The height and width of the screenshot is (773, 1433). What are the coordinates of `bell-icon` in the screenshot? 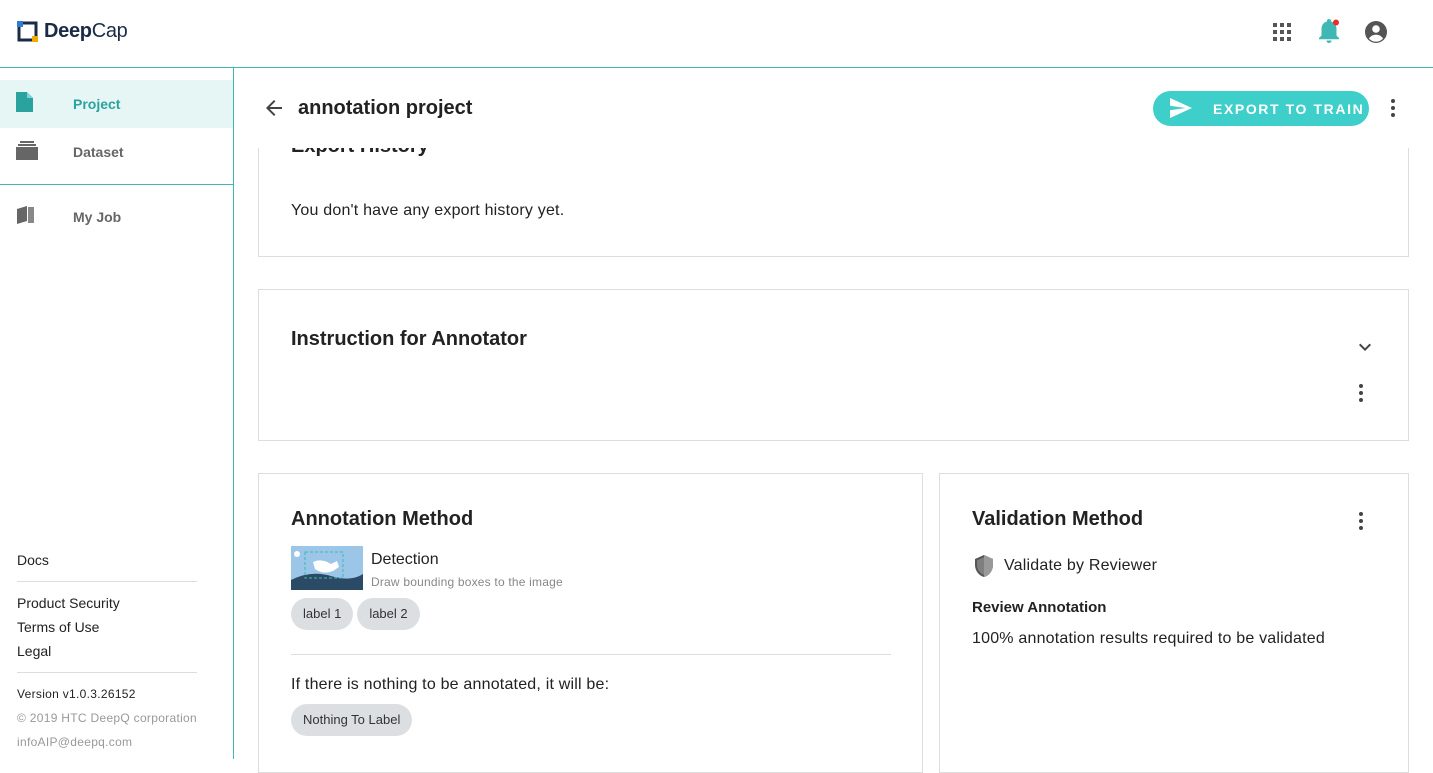 It's located at (1328, 31).